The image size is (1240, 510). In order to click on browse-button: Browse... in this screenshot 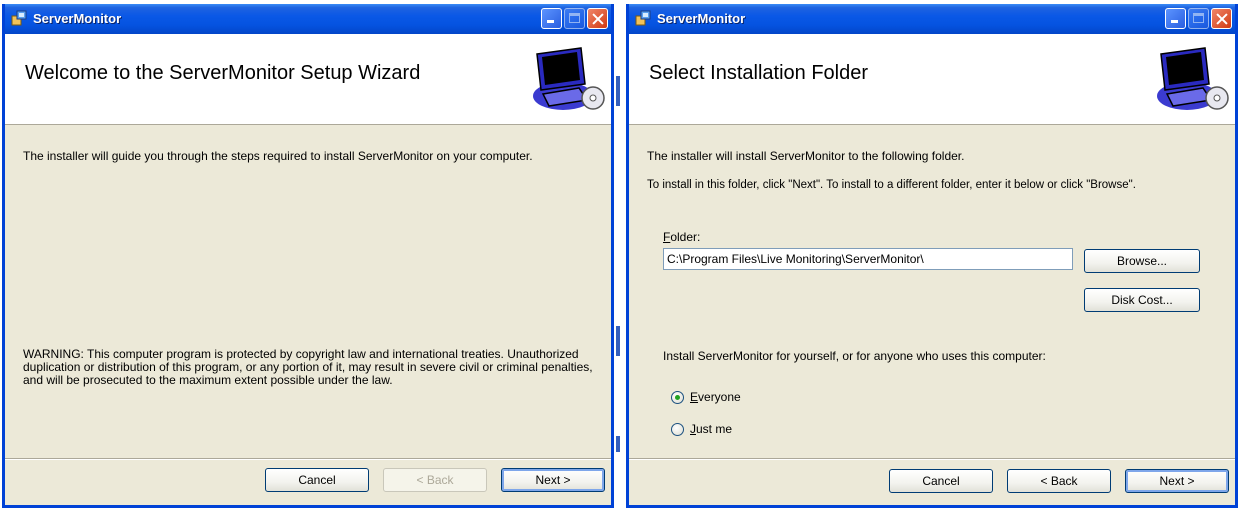, I will do `click(1142, 261)`.